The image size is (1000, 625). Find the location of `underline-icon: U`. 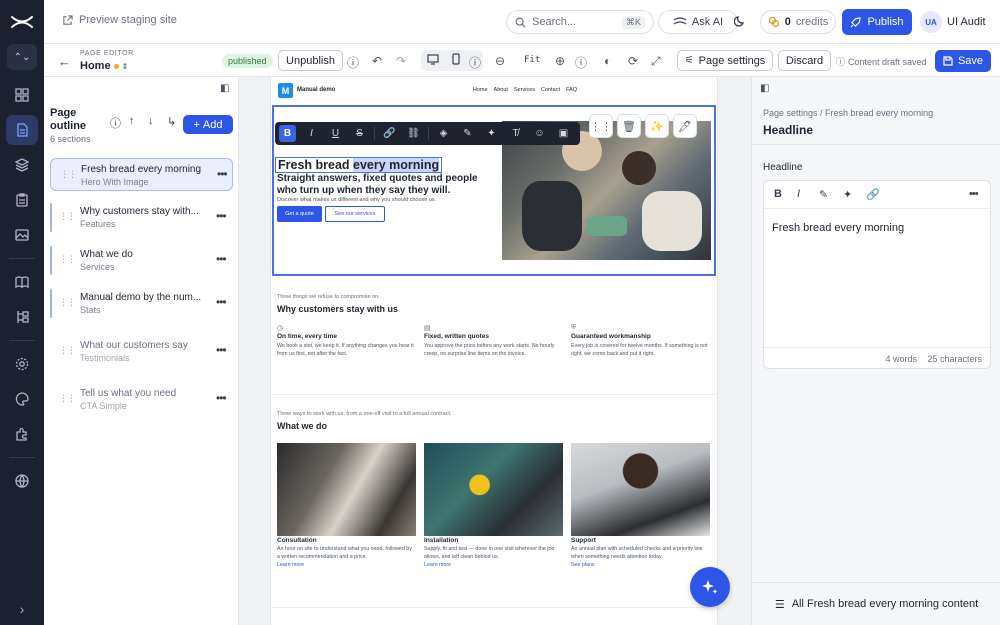

underline-icon: U is located at coordinates (335, 133).